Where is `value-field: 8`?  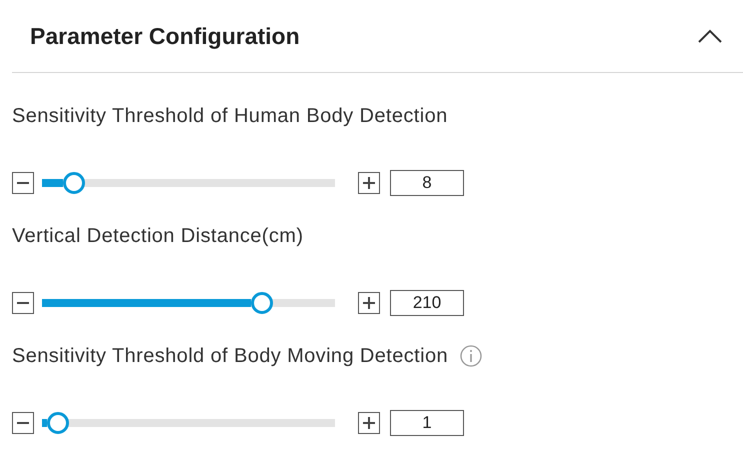 value-field: 8 is located at coordinates (427, 183).